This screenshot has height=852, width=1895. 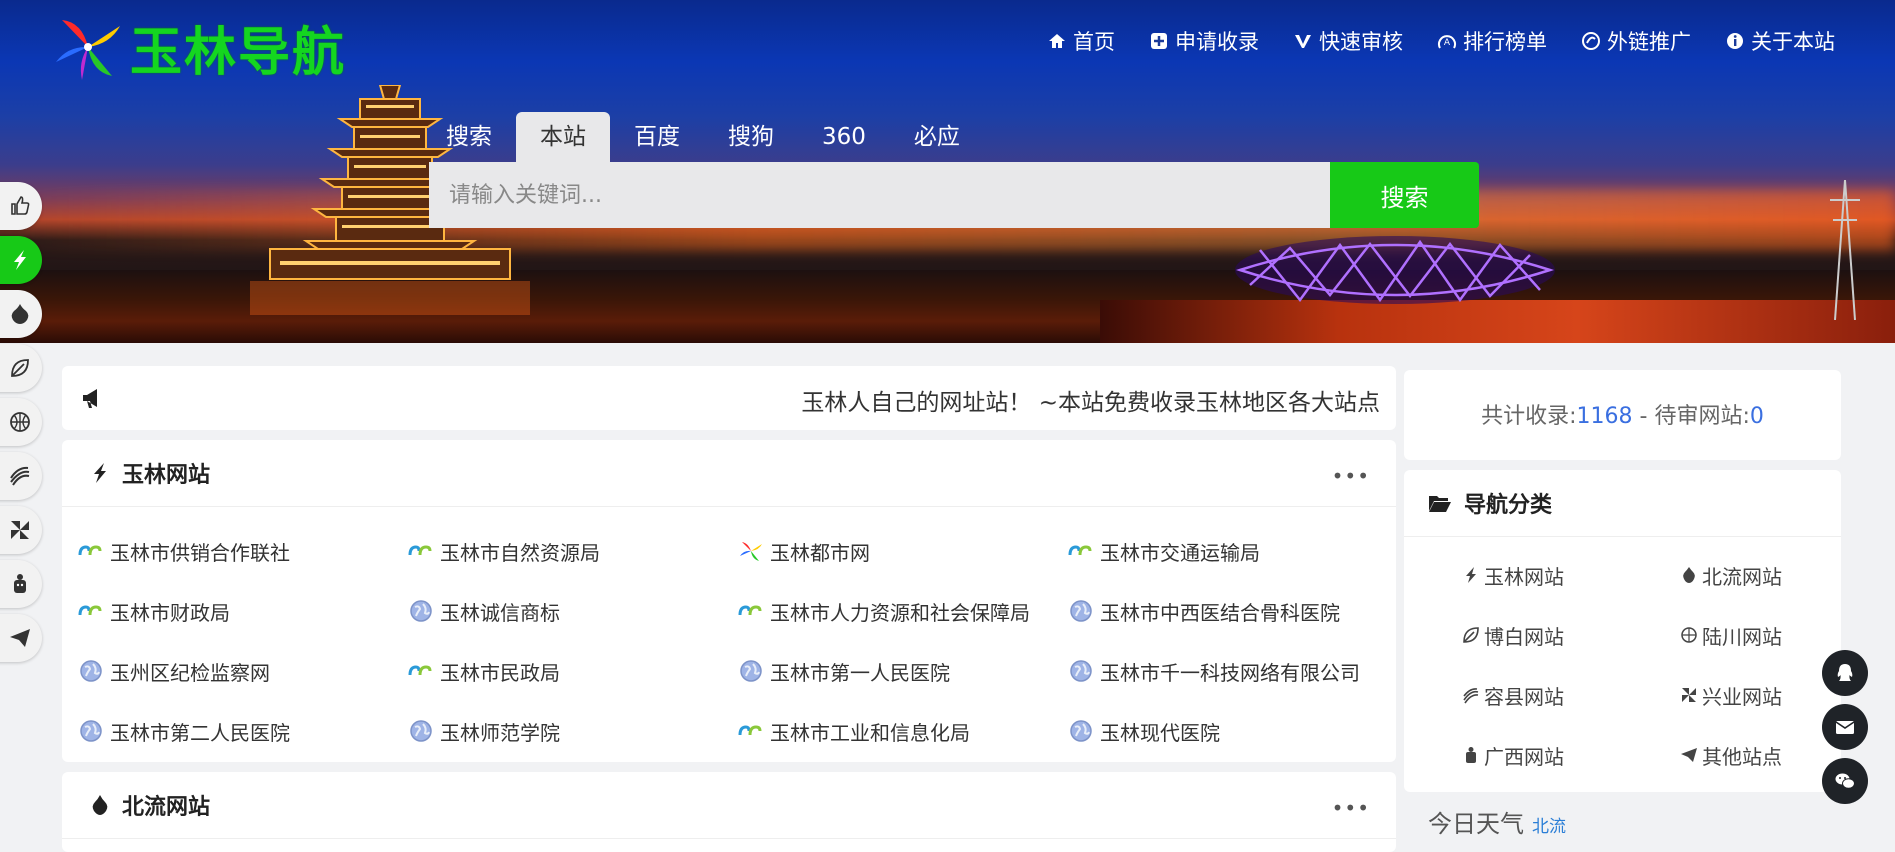 I want to click on tab-bing: 必应, so click(x=937, y=137).